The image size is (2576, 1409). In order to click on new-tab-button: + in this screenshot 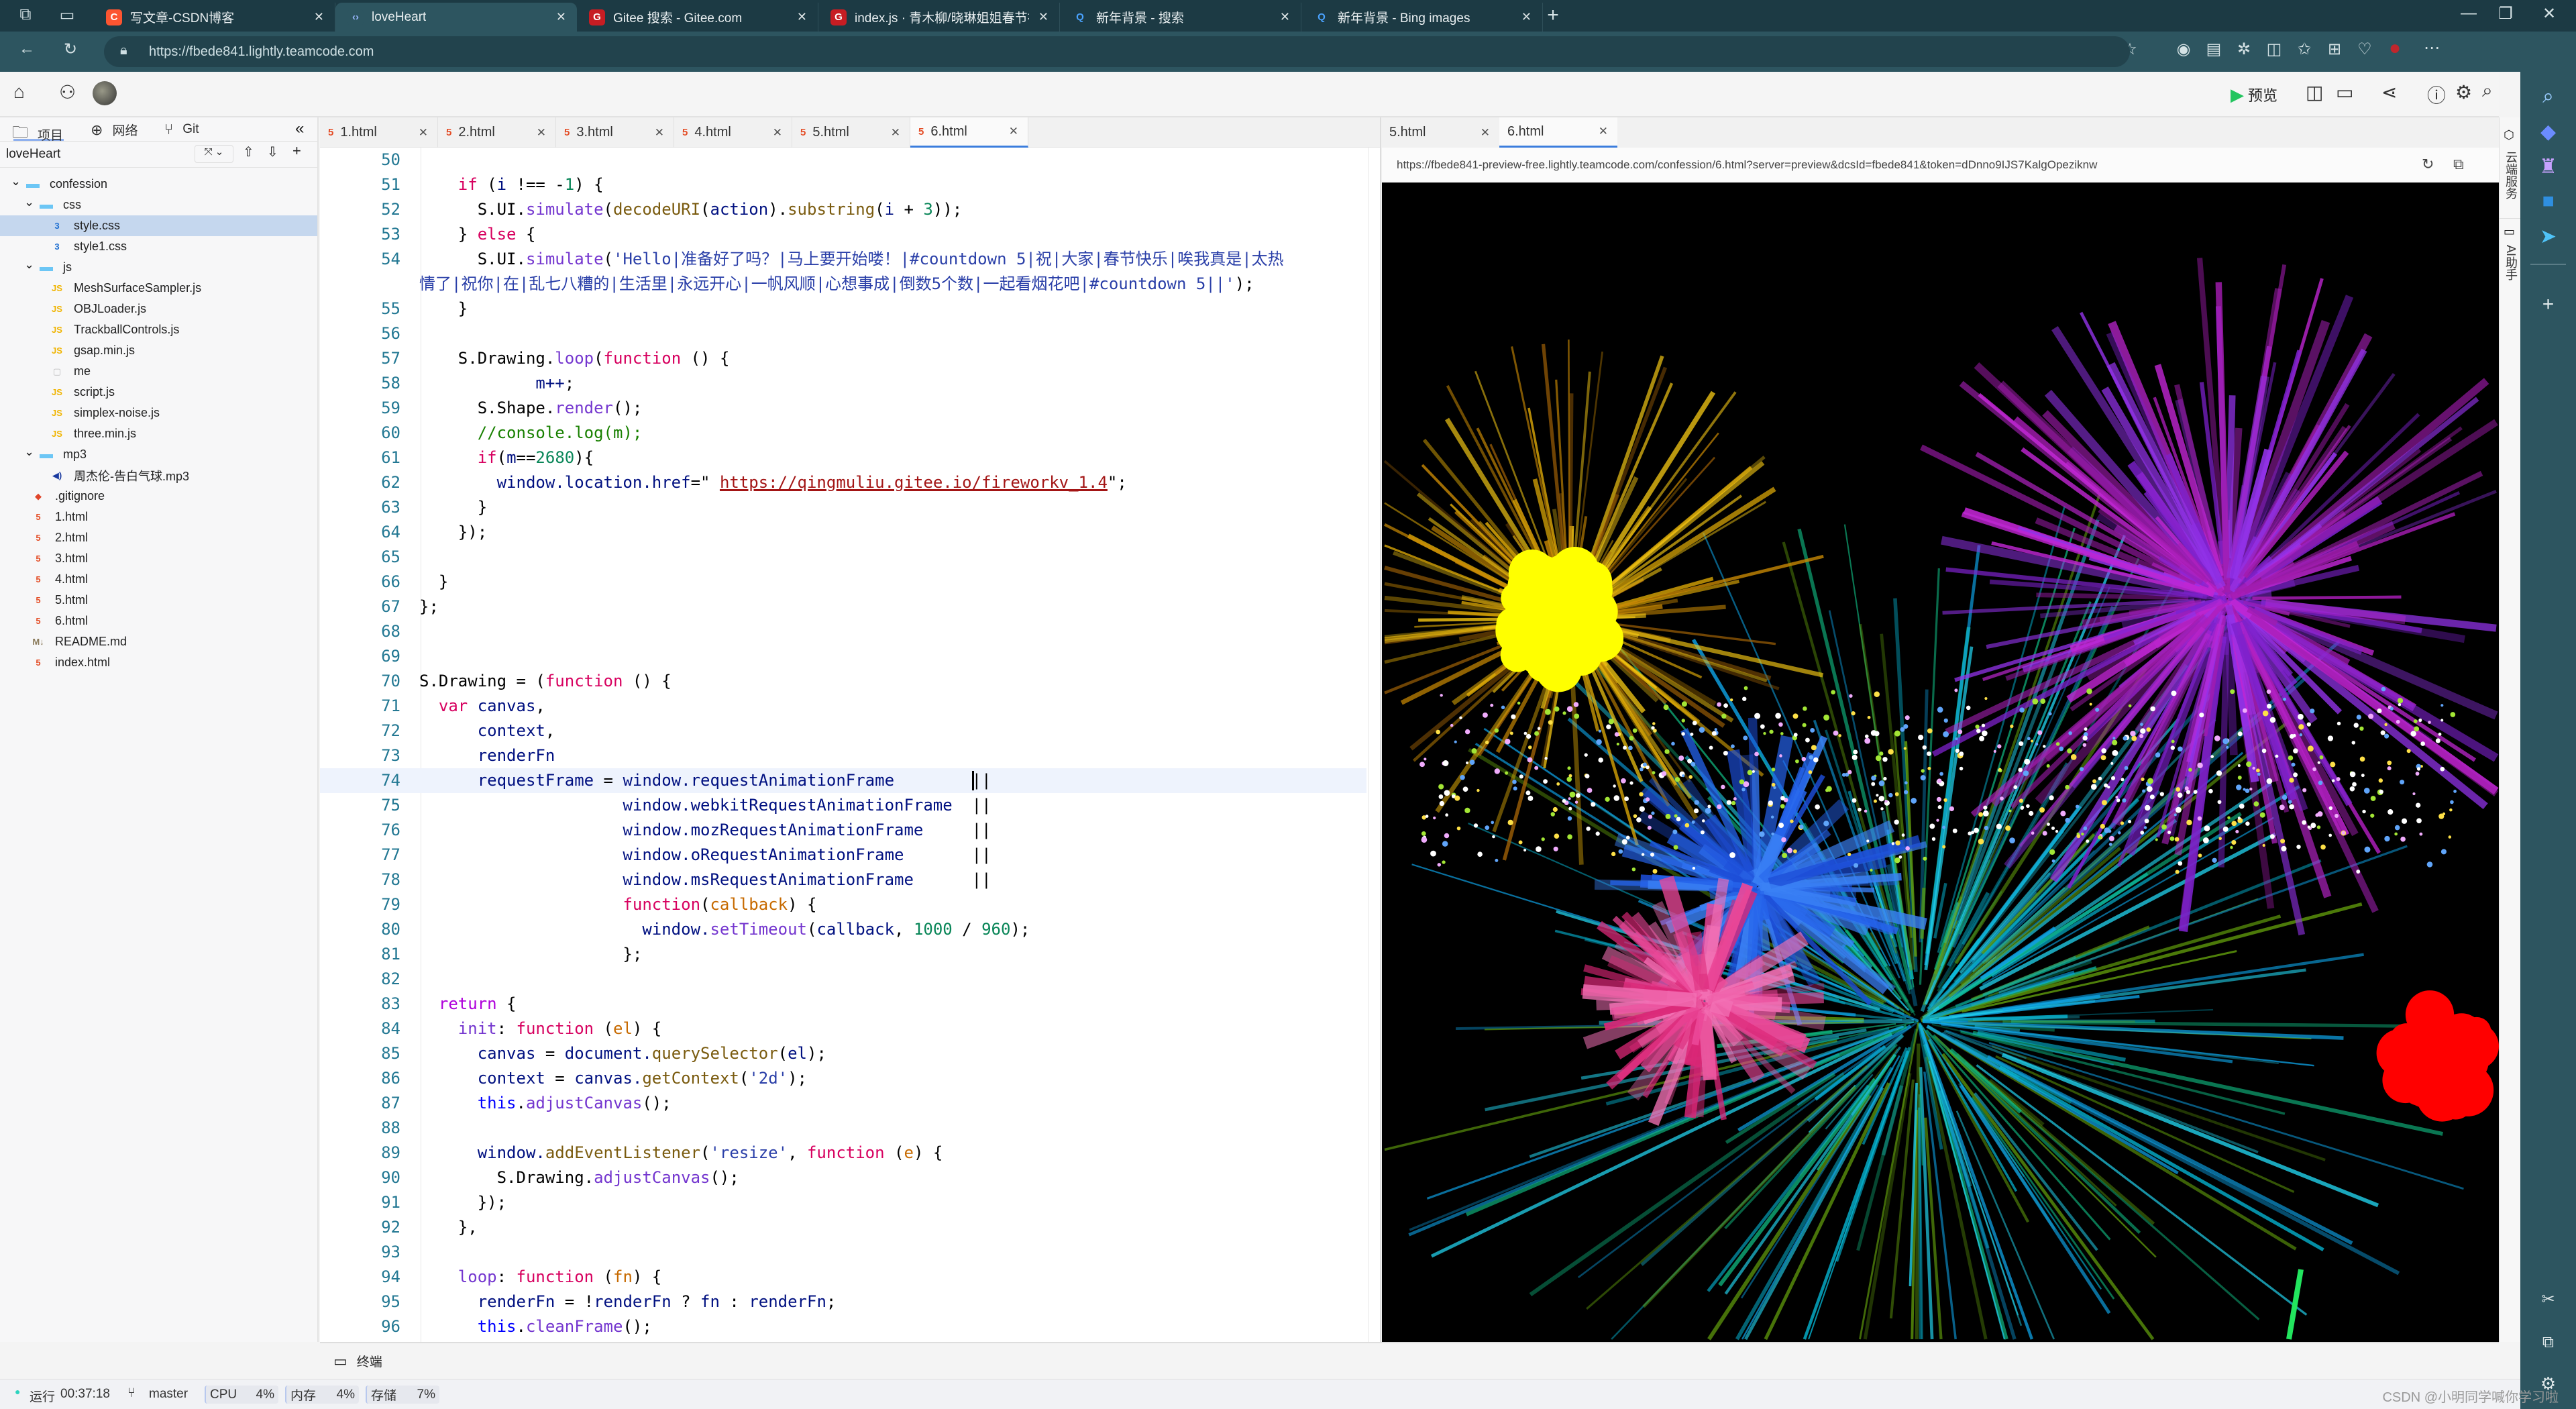, I will do `click(1553, 15)`.